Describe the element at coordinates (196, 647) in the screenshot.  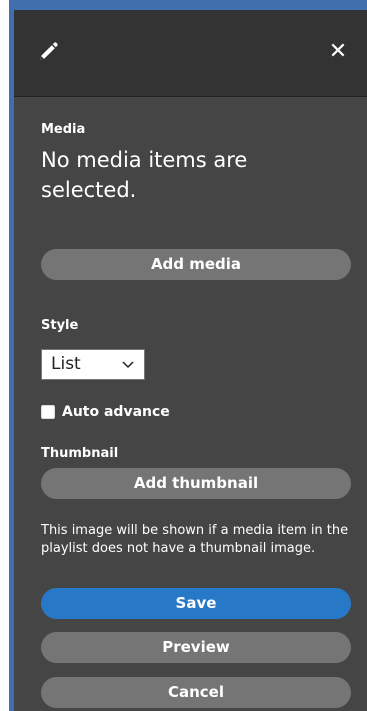
I see `preview-button: Preview` at that location.